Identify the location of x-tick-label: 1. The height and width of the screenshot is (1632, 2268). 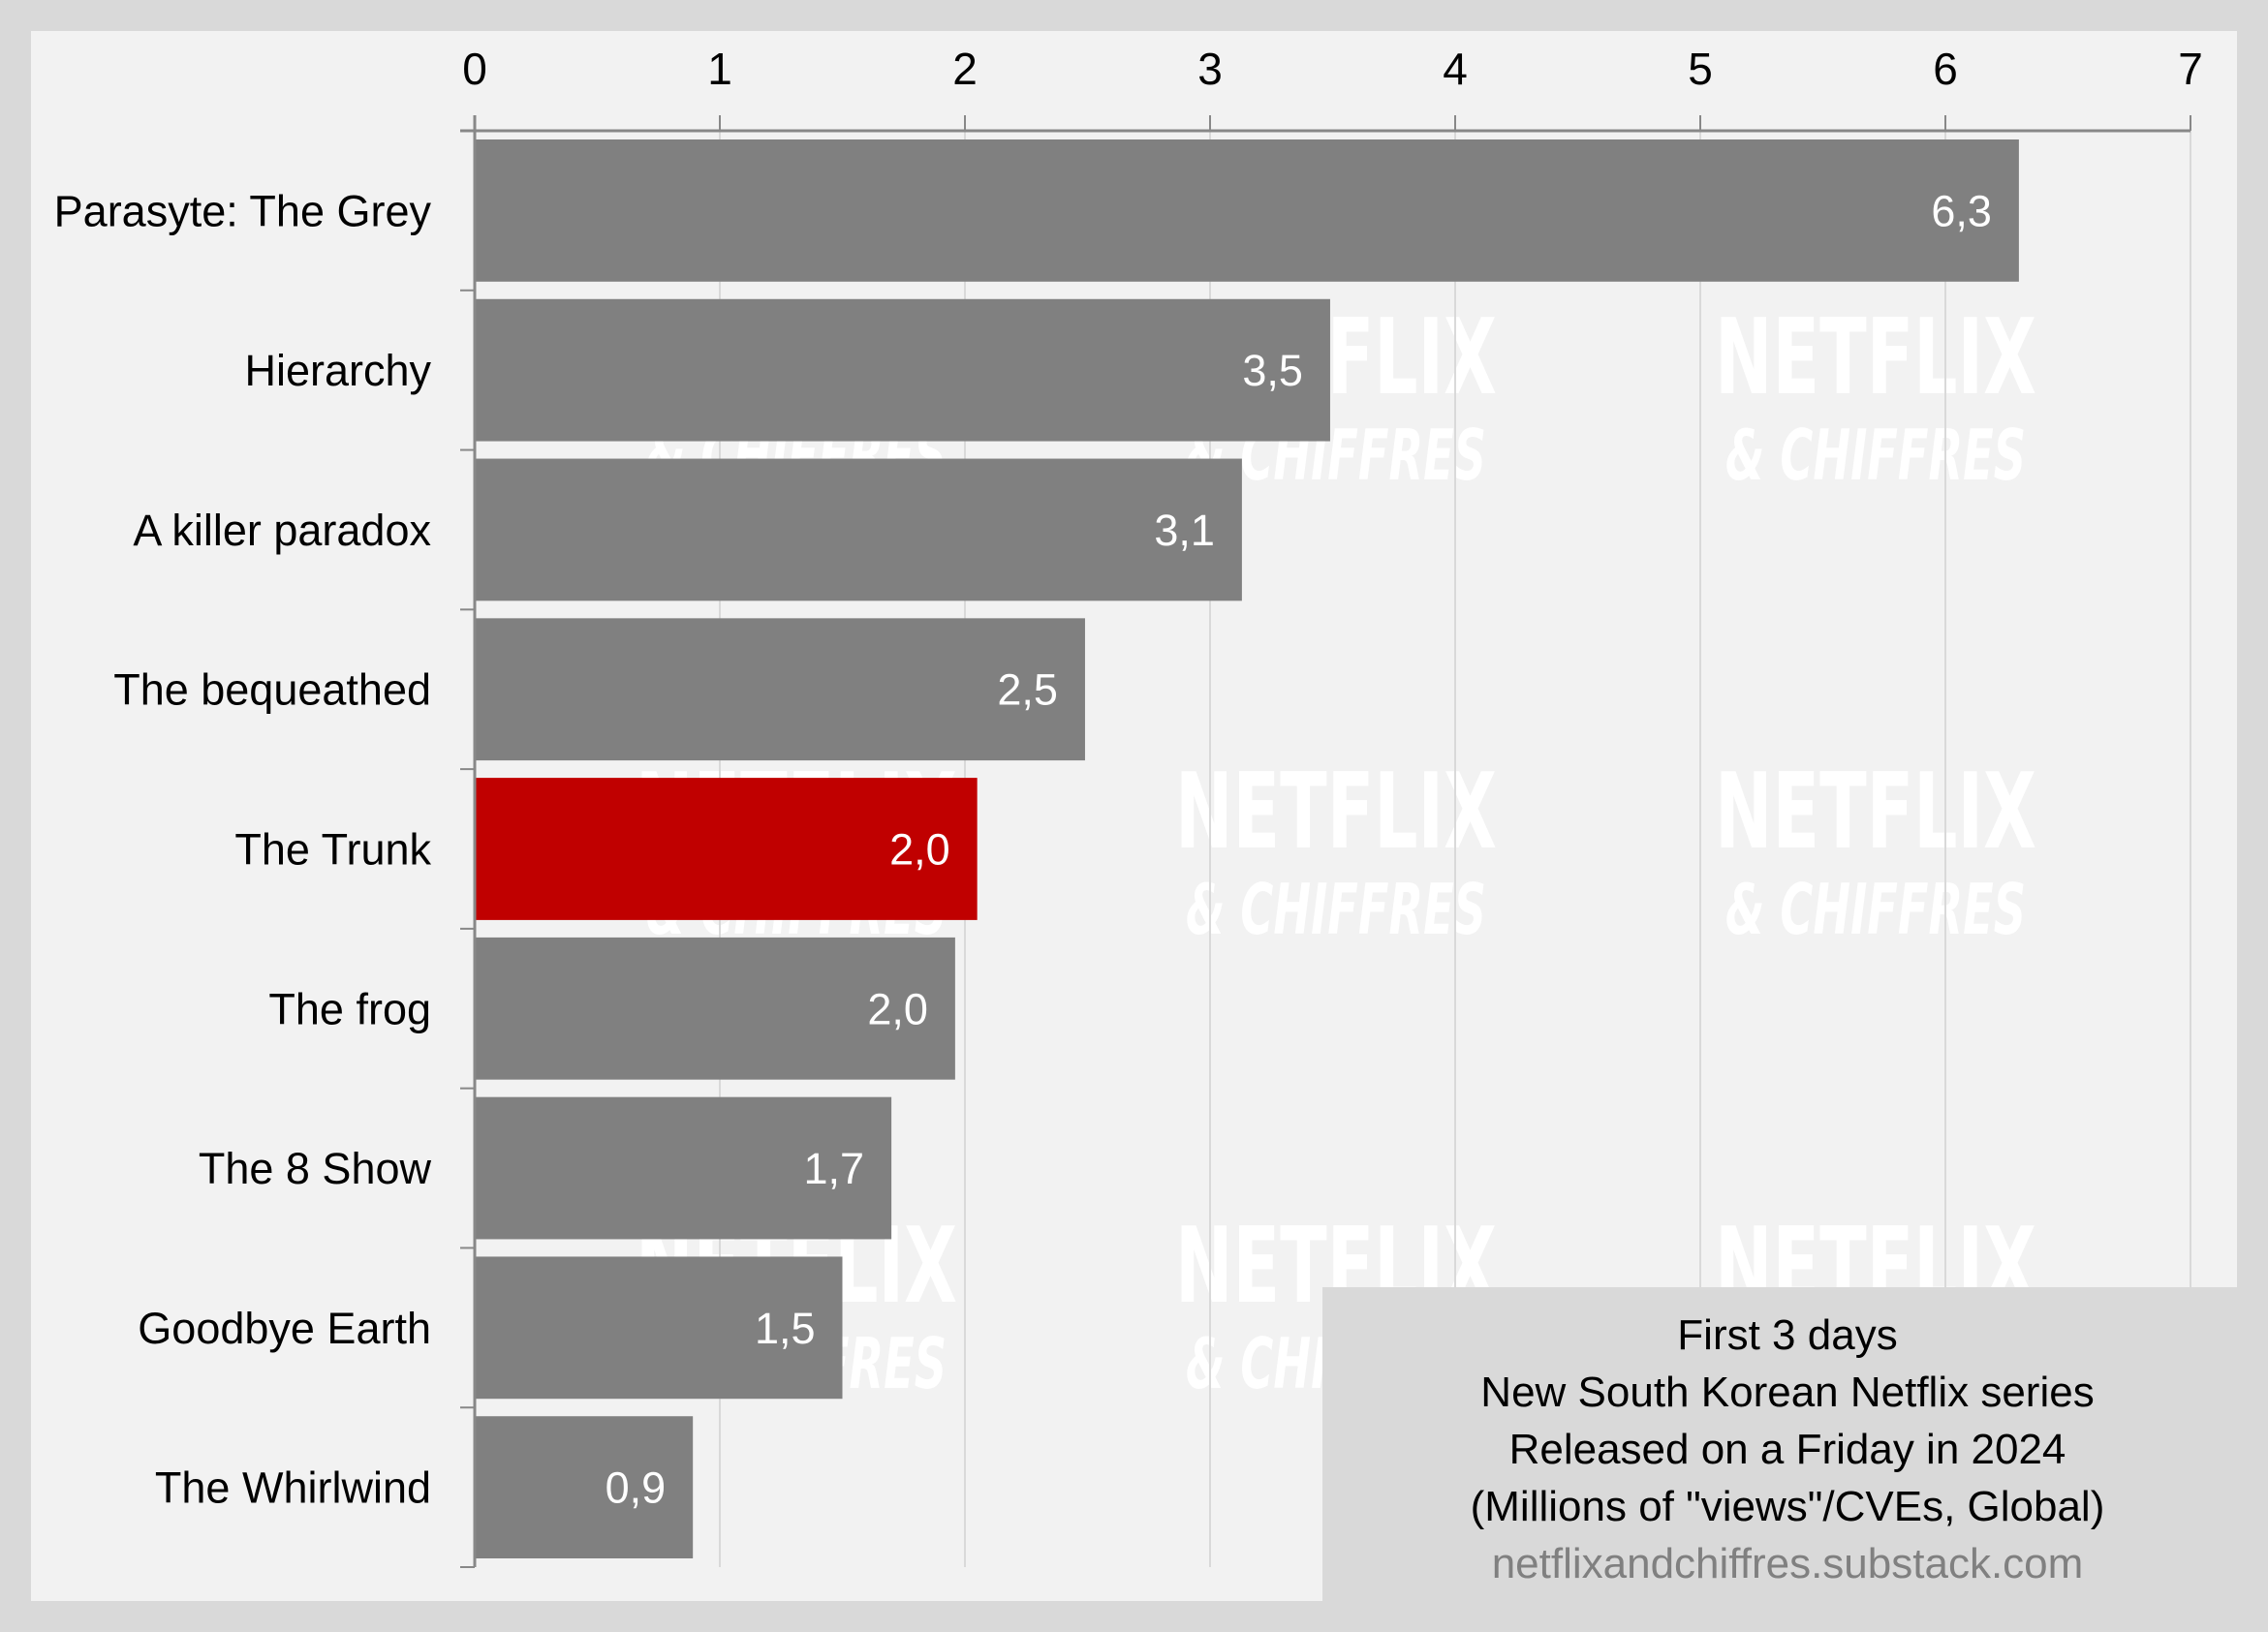
(719, 69).